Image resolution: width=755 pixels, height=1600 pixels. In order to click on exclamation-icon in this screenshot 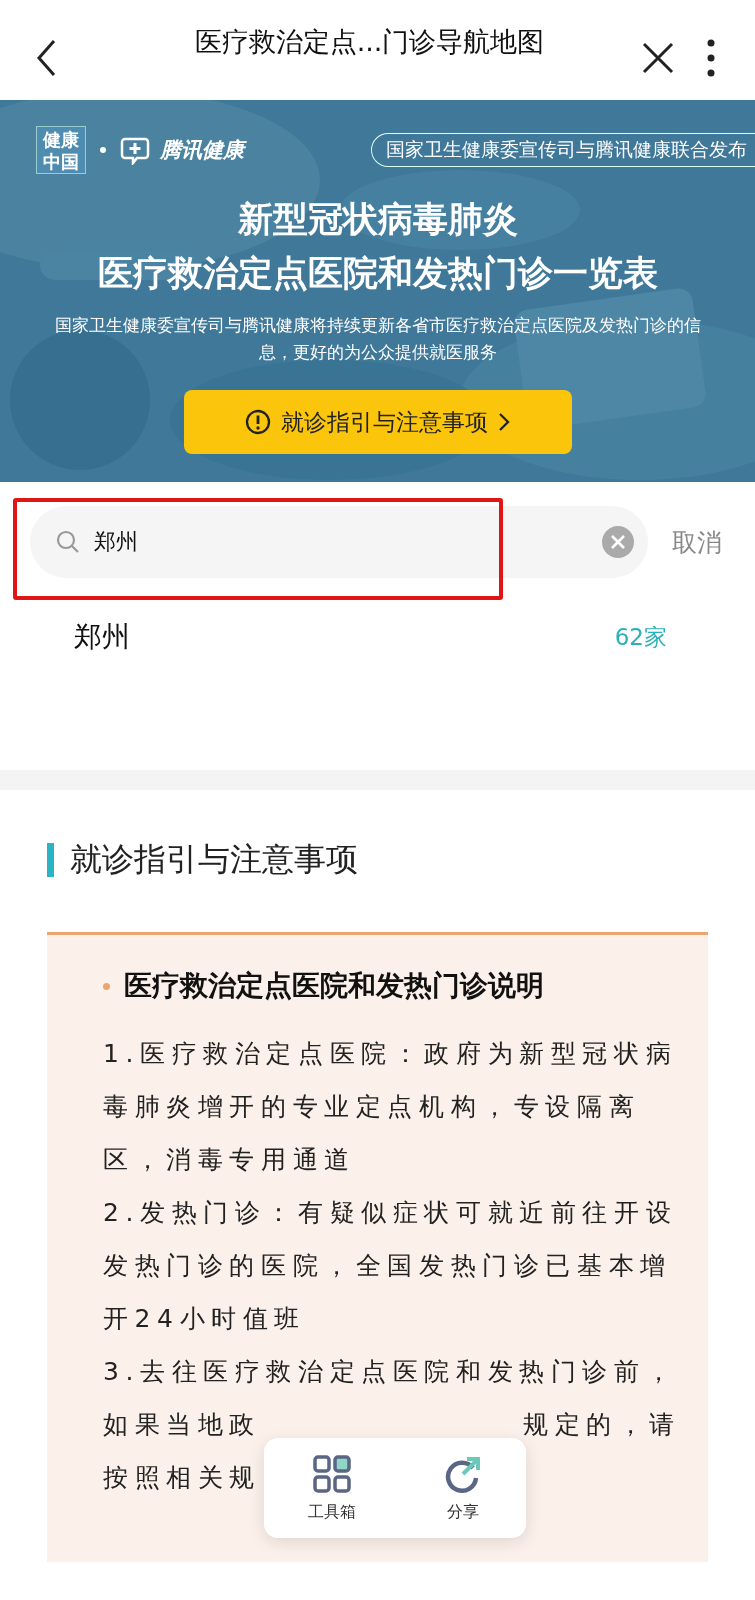, I will do `click(258, 422)`.